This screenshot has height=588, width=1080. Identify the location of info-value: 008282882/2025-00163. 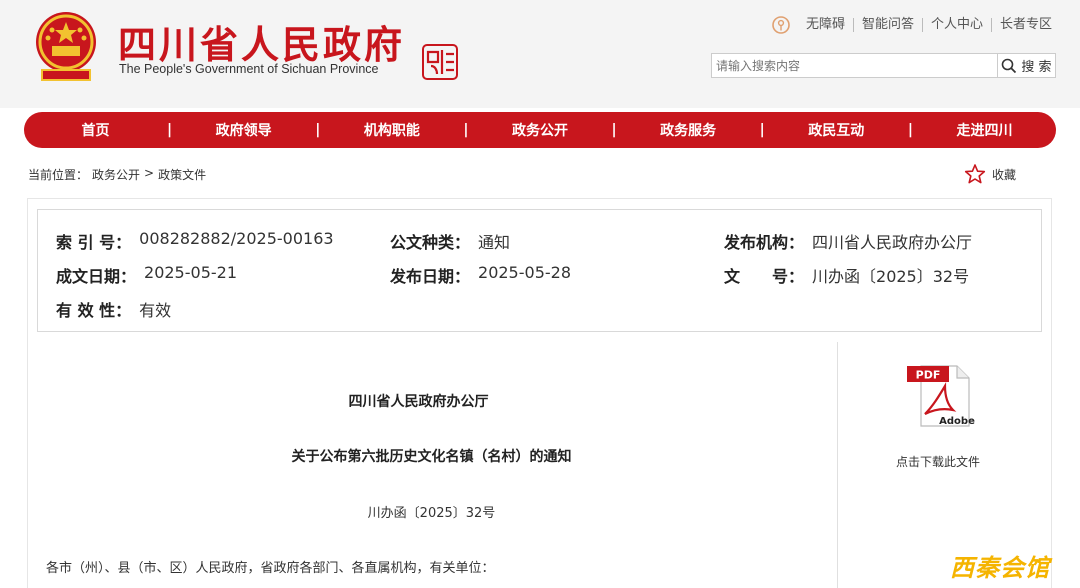
(236, 238).